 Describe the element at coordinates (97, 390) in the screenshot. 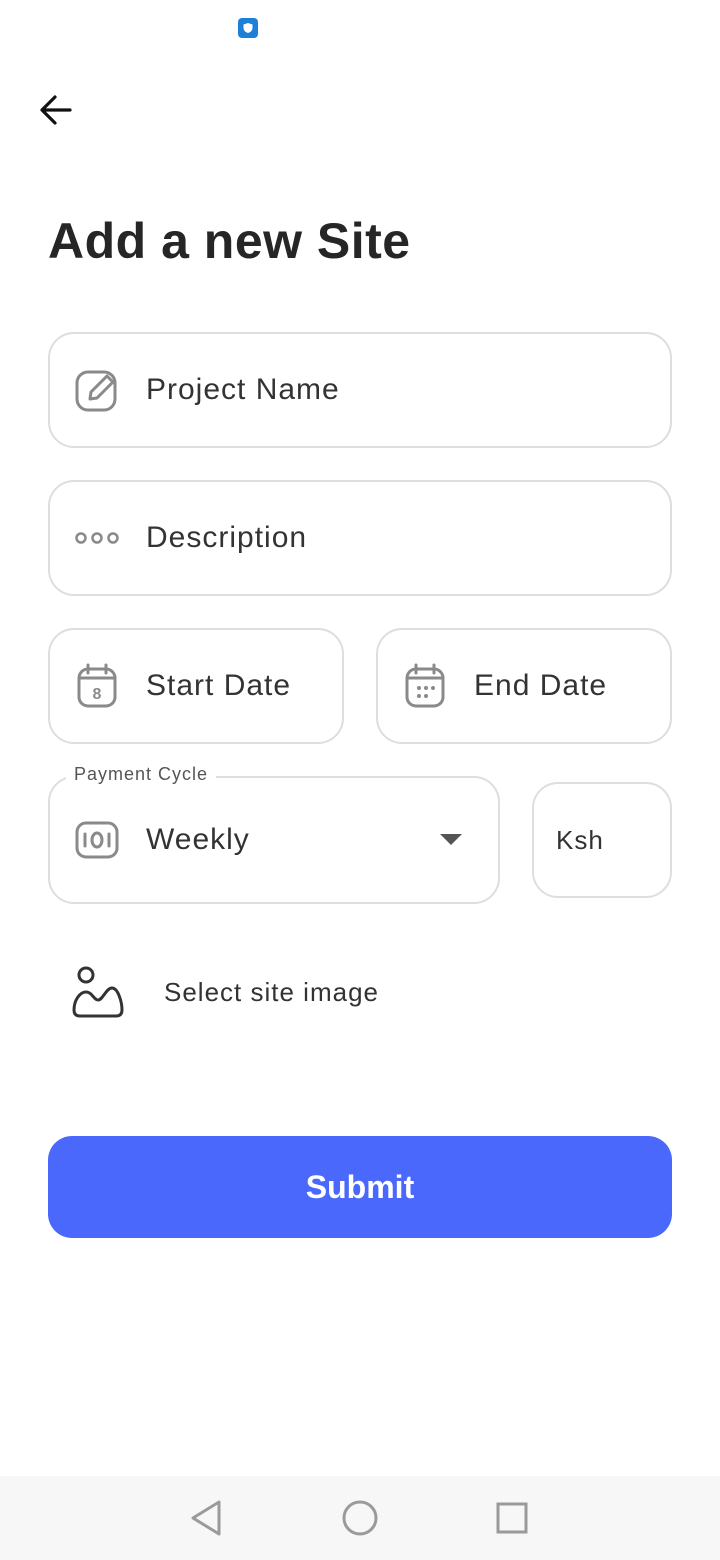

I see `edit-icon` at that location.